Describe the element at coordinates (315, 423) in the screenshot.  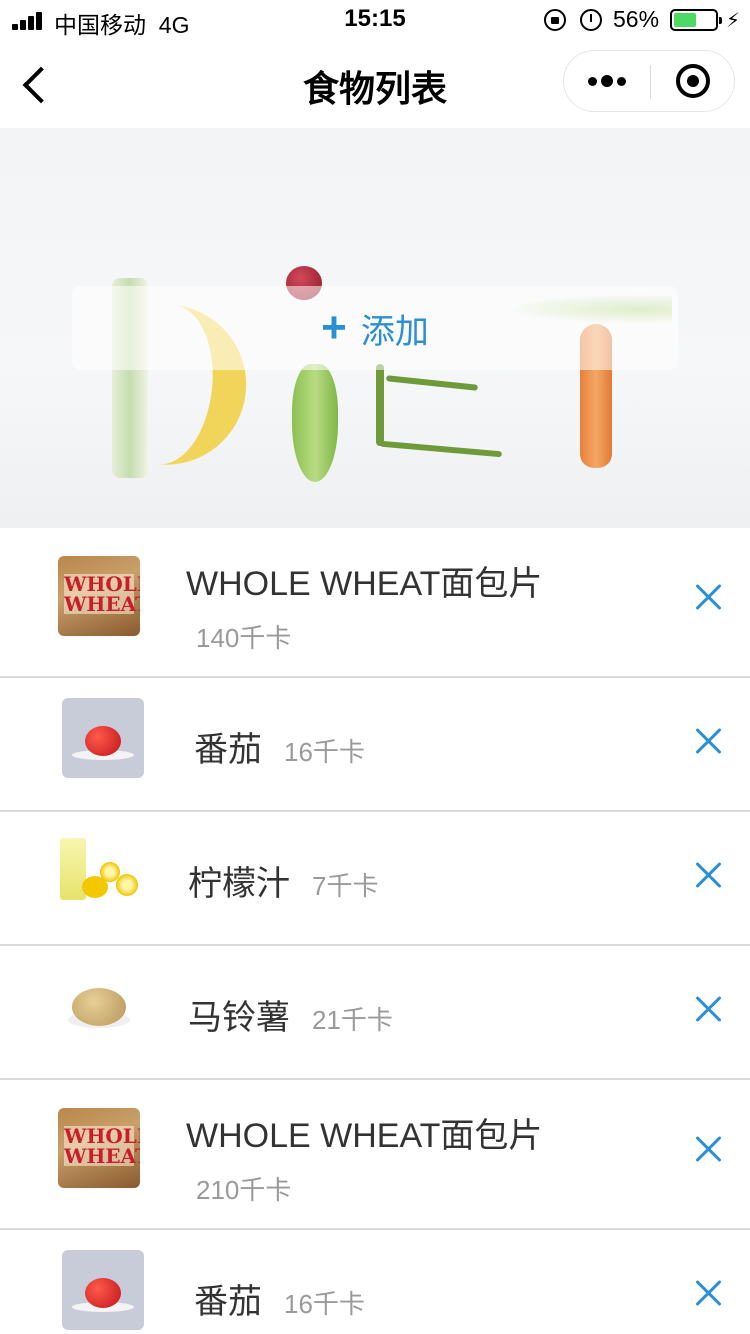
I see `lettuce-image` at that location.